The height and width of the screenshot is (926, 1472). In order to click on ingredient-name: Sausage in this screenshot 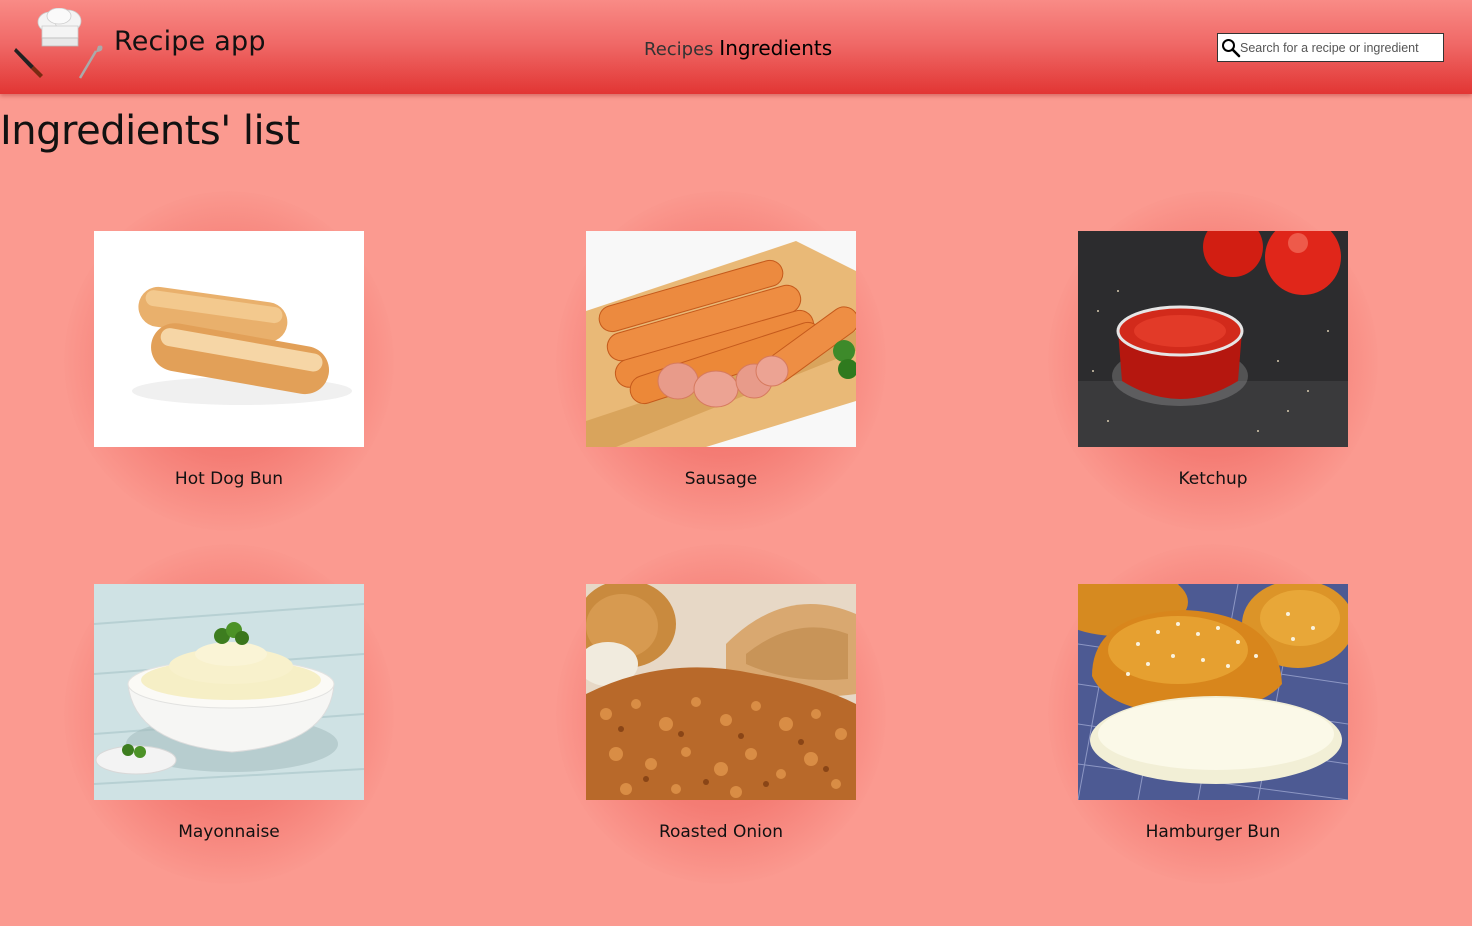, I will do `click(721, 479)`.